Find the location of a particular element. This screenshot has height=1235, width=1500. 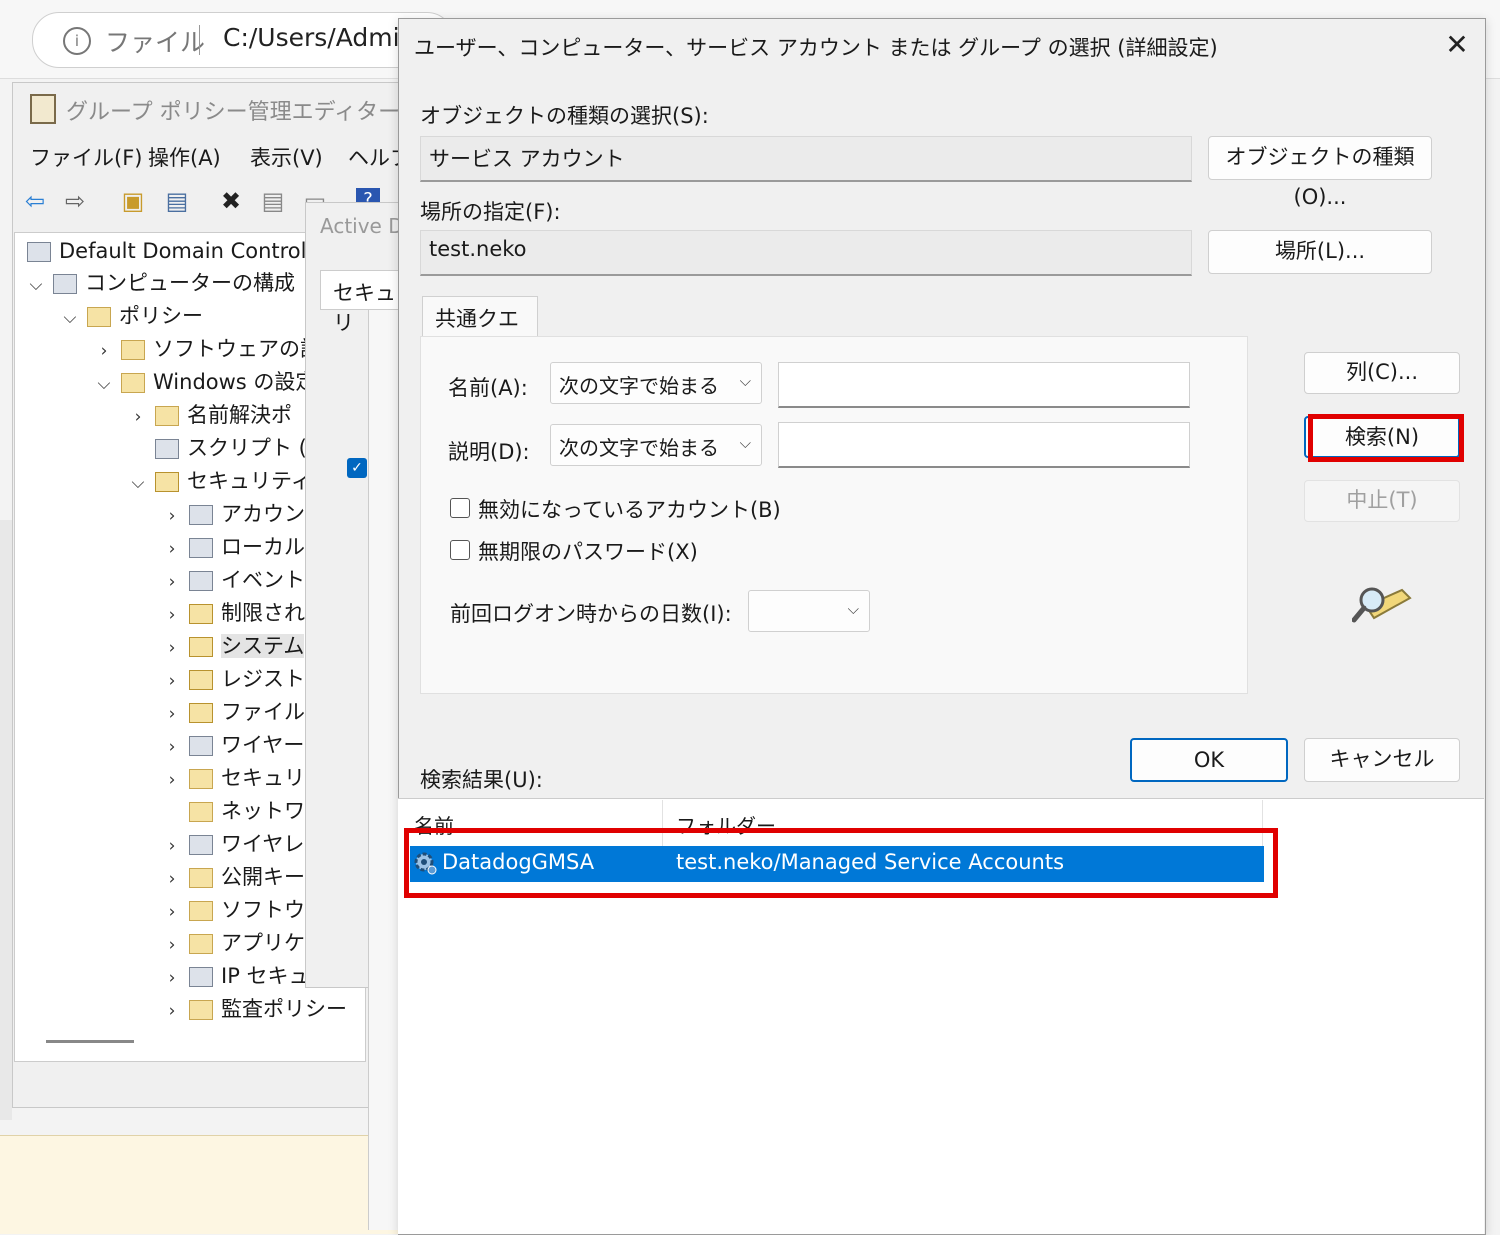

menu-view: 表示(V) is located at coordinates (286, 157).